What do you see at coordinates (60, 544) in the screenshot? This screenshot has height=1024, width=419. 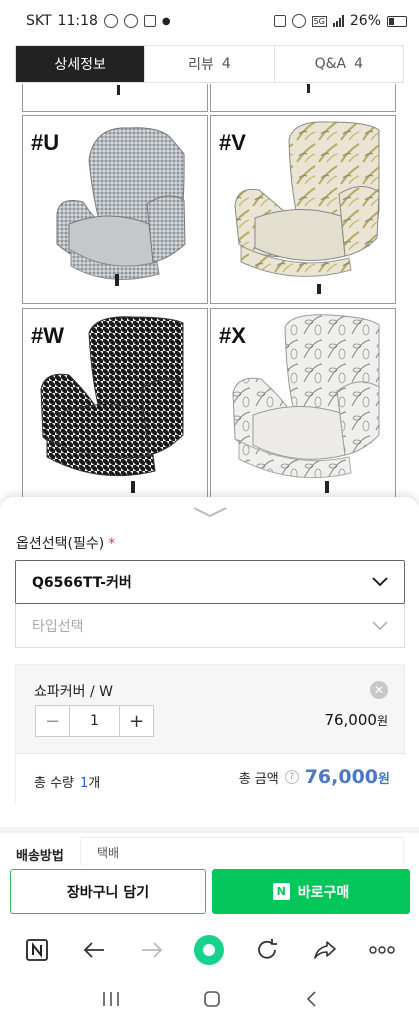 I see `option-title-text: 옵션선택(필수)` at bounding box center [60, 544].